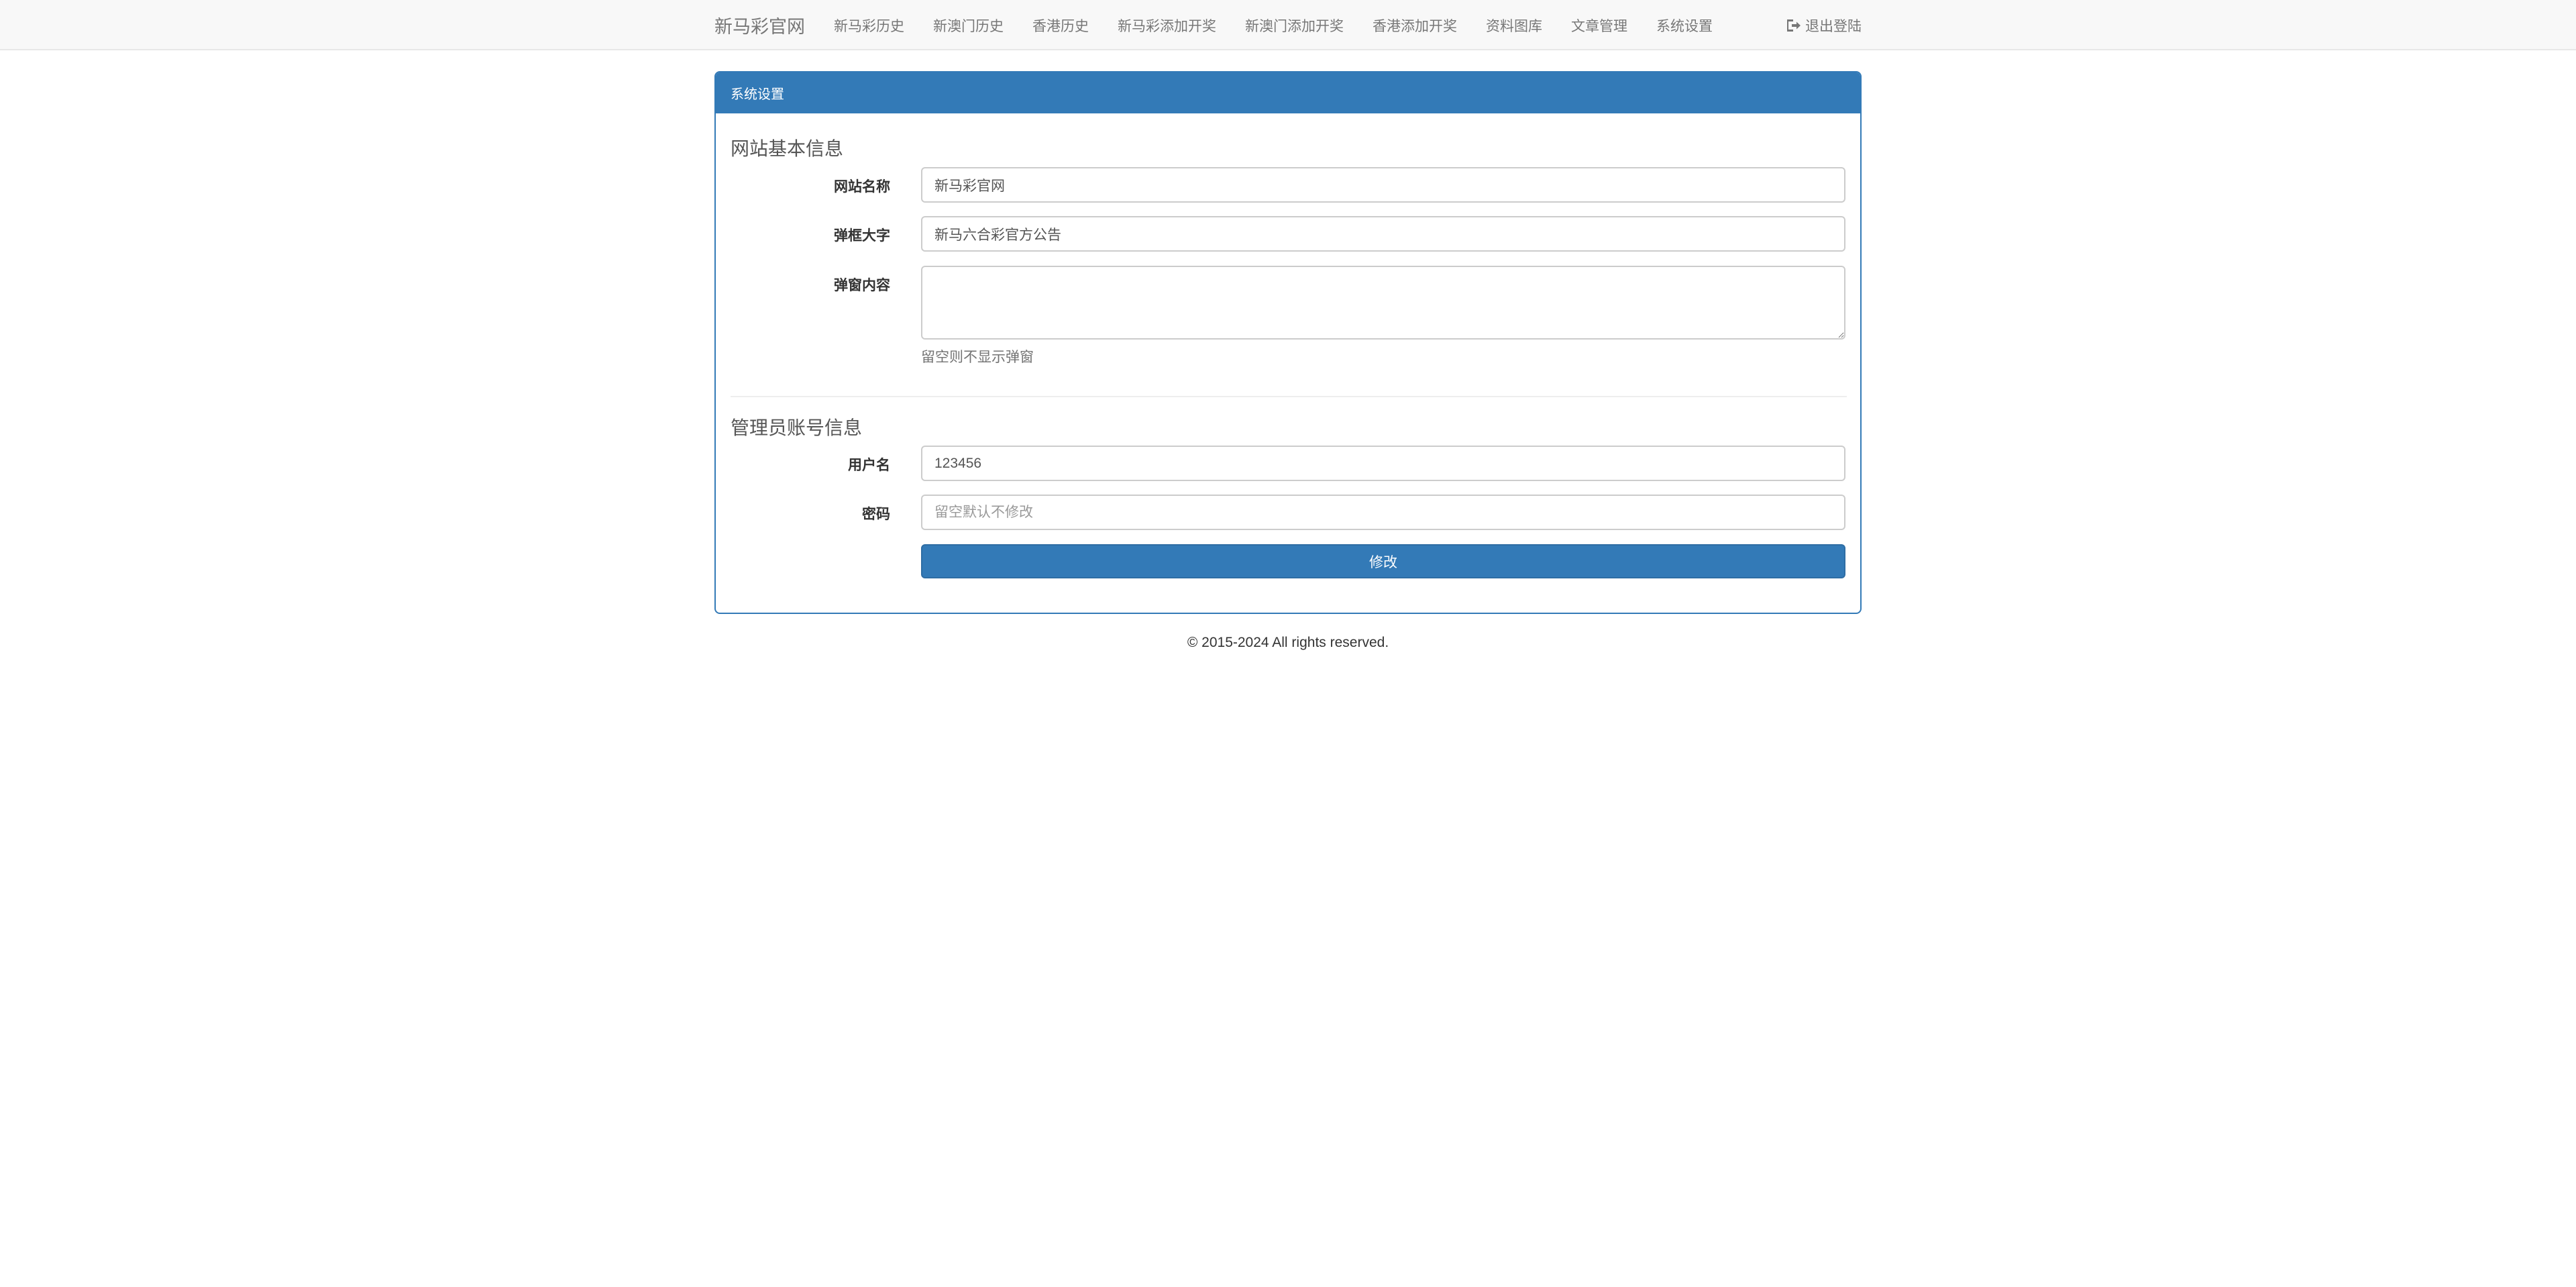 The image size is (2576, 1287). Describe the element at coordinates (1383, 561) in the screenshot. I see `submit-button: 修改` at that location.